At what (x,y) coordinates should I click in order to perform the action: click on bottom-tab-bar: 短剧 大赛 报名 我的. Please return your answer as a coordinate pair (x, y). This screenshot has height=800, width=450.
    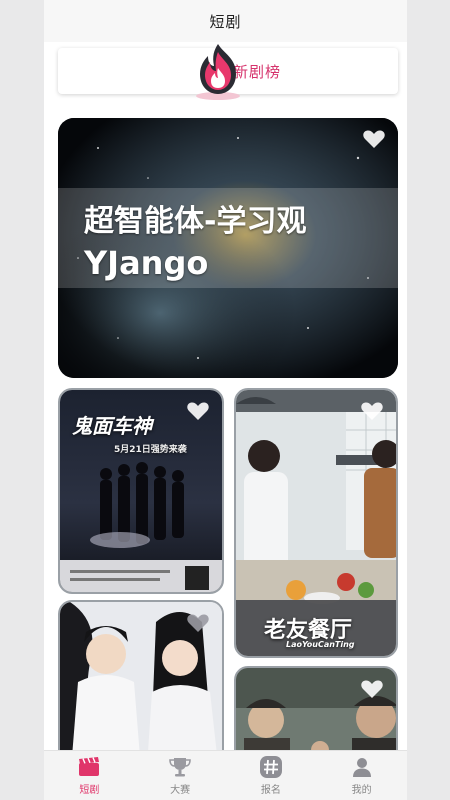
    Looking at the image, I should click on (225, 775).